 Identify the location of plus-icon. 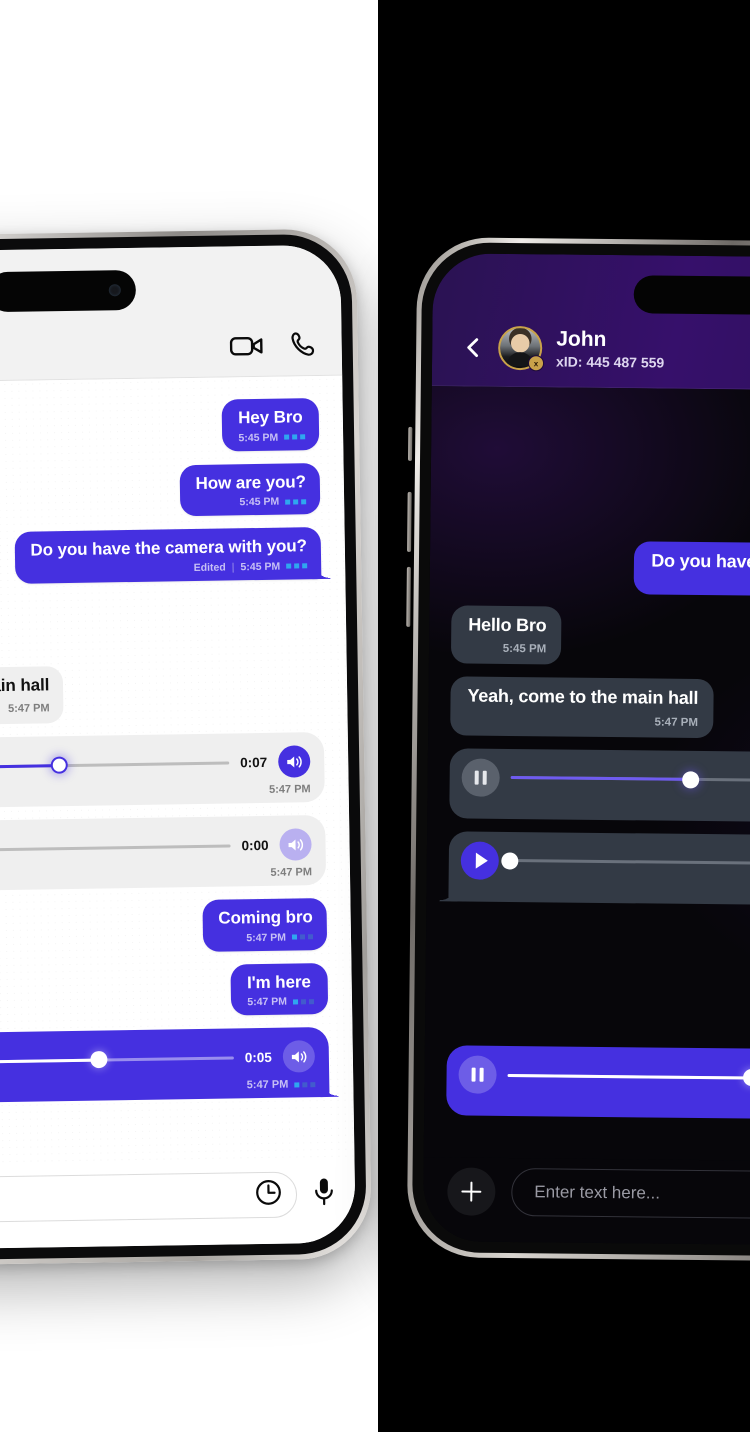
(471, 1191).